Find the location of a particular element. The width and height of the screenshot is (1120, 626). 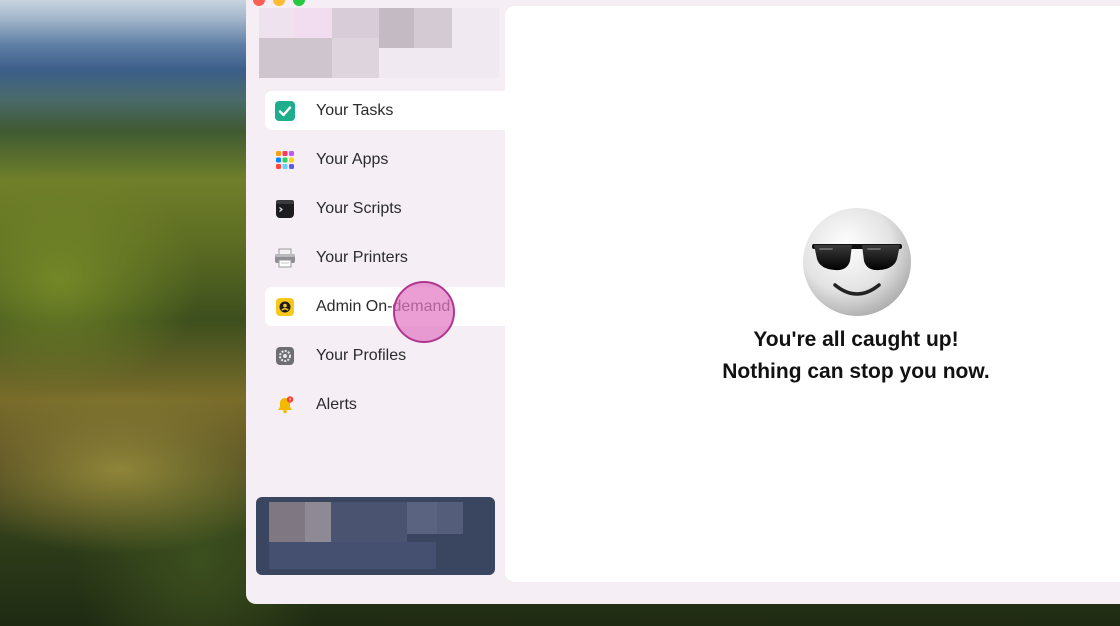

sidebar-item-your-tasks: Your Tasks is located at coordinates (385, 110).